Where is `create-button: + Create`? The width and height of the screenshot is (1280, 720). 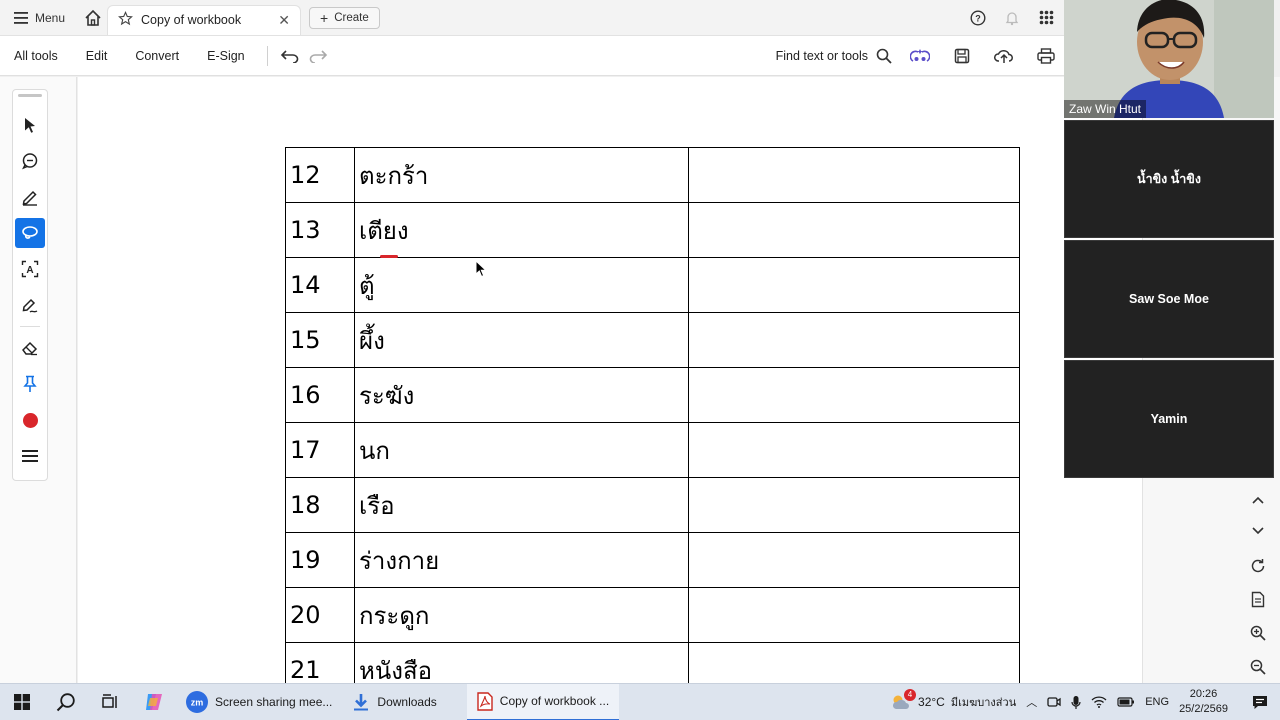
create-button: + Create is located at coordinates (344, 17).